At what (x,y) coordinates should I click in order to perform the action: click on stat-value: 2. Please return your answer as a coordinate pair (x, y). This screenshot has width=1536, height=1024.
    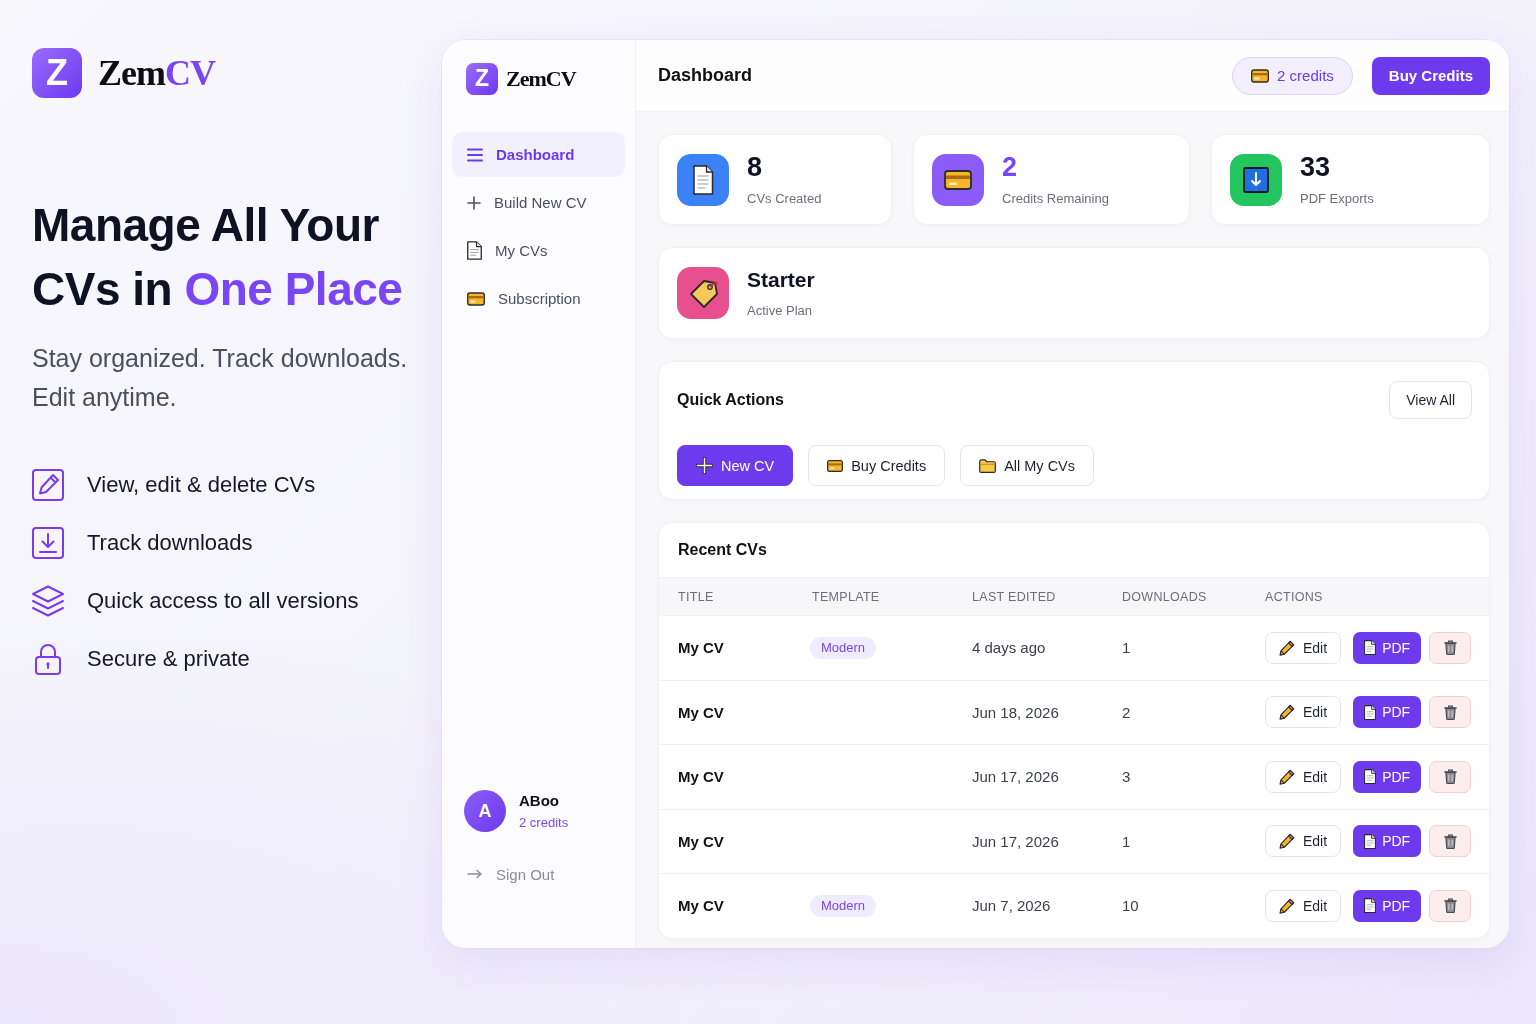
    Looking at the image, I should click on (1010, 167).